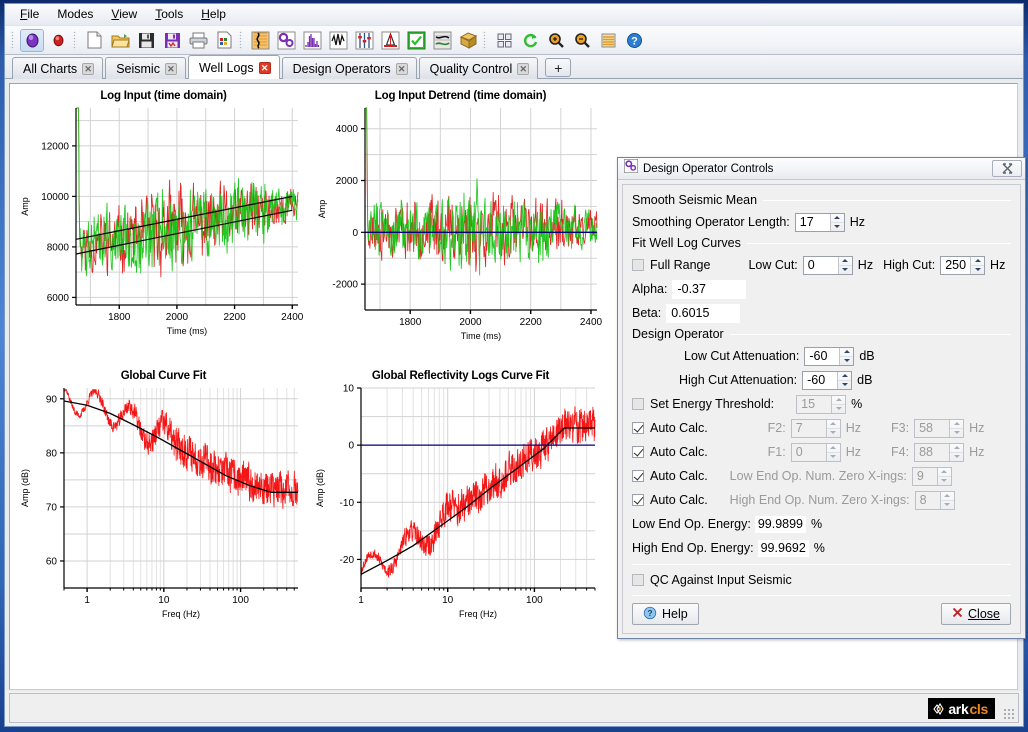 Image resolution: width=1028 pixels, height=732 pixels. What do you see at coordinates (556, 40) in the screenshot?
I see `zoom-in-button` at bounding box center [556, 40].